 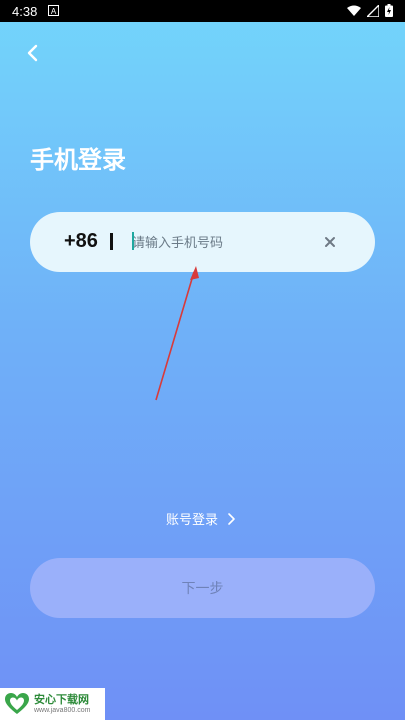 I want to click on watermark-title: 安心下载网, so click(x=61, y=699).